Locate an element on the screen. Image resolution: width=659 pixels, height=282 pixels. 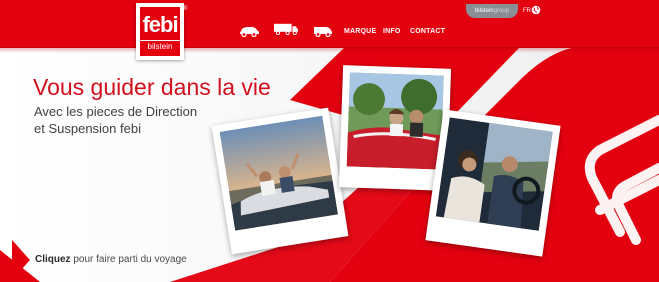
hero-headline: Vous guider dans la vie is located at coordinates (152, 87).